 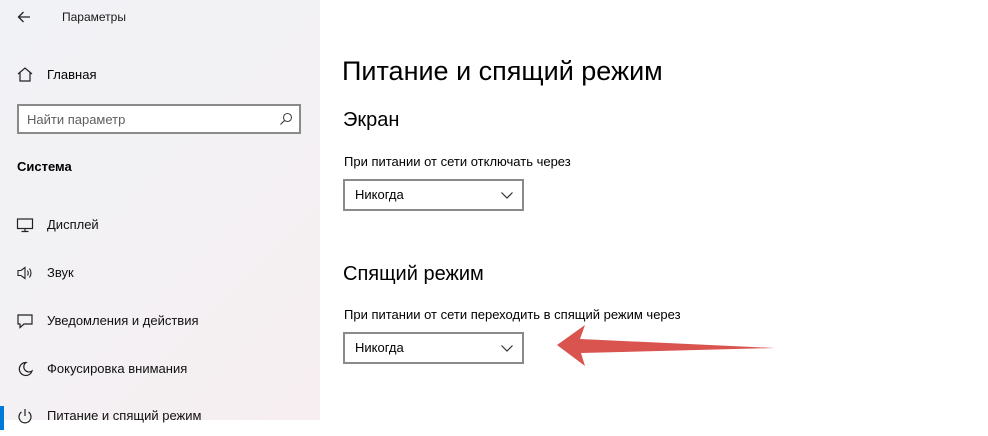 What do you see at coordinates (72, 74) in the screenshot?
I see `sidebar-item-label: Главная` at bounding box center [72, 74].